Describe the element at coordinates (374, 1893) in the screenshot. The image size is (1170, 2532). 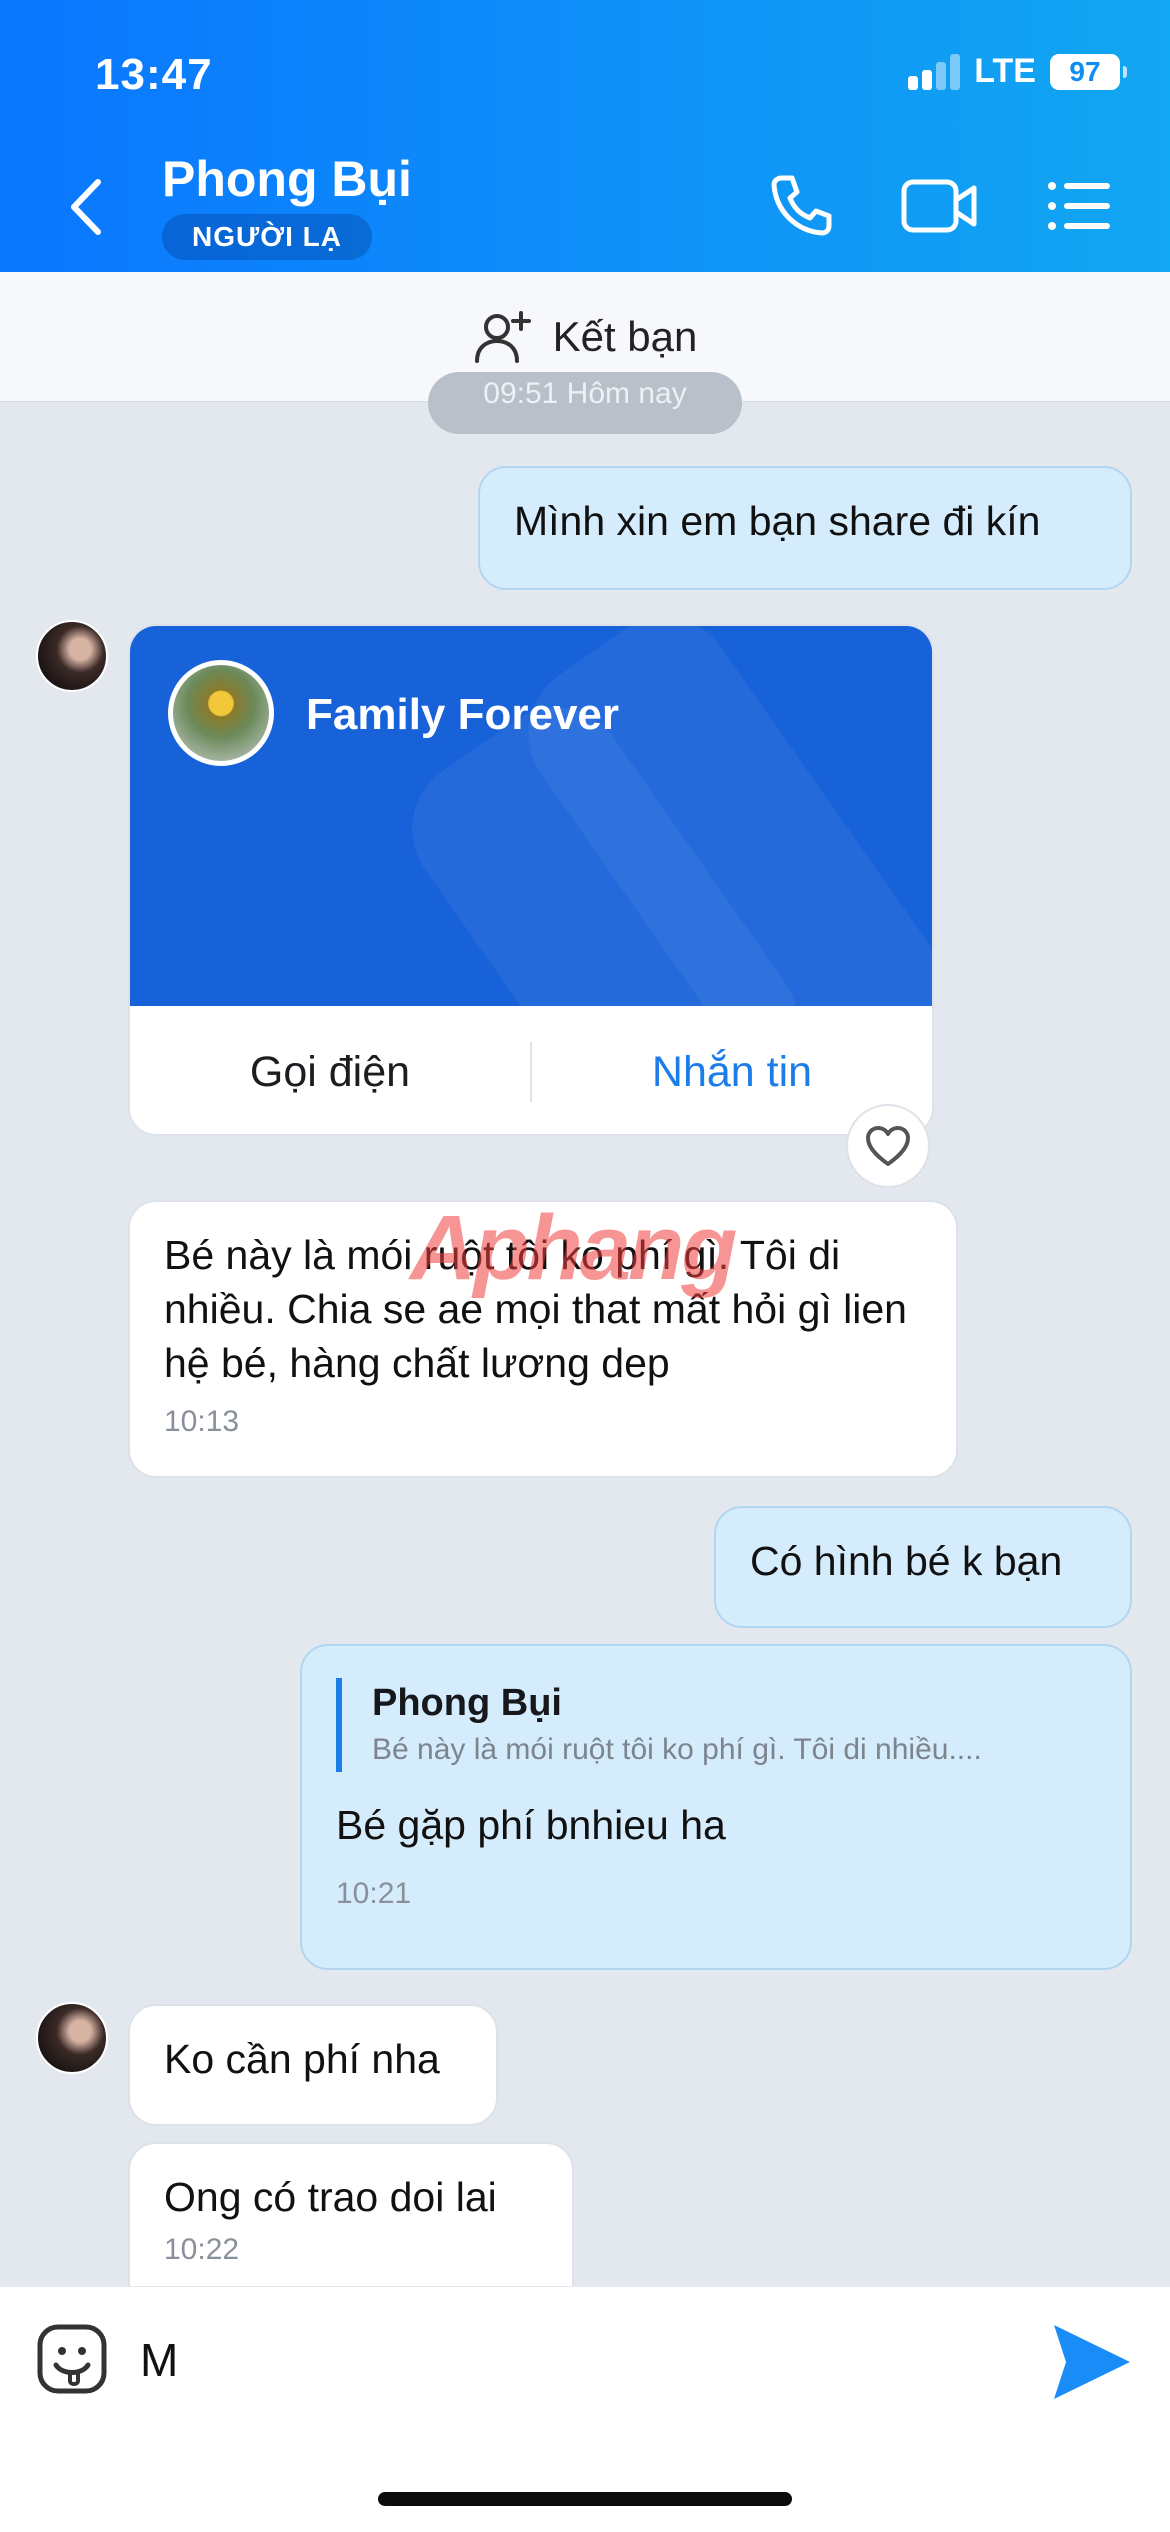
I see `message-time: 10:21` at that location.